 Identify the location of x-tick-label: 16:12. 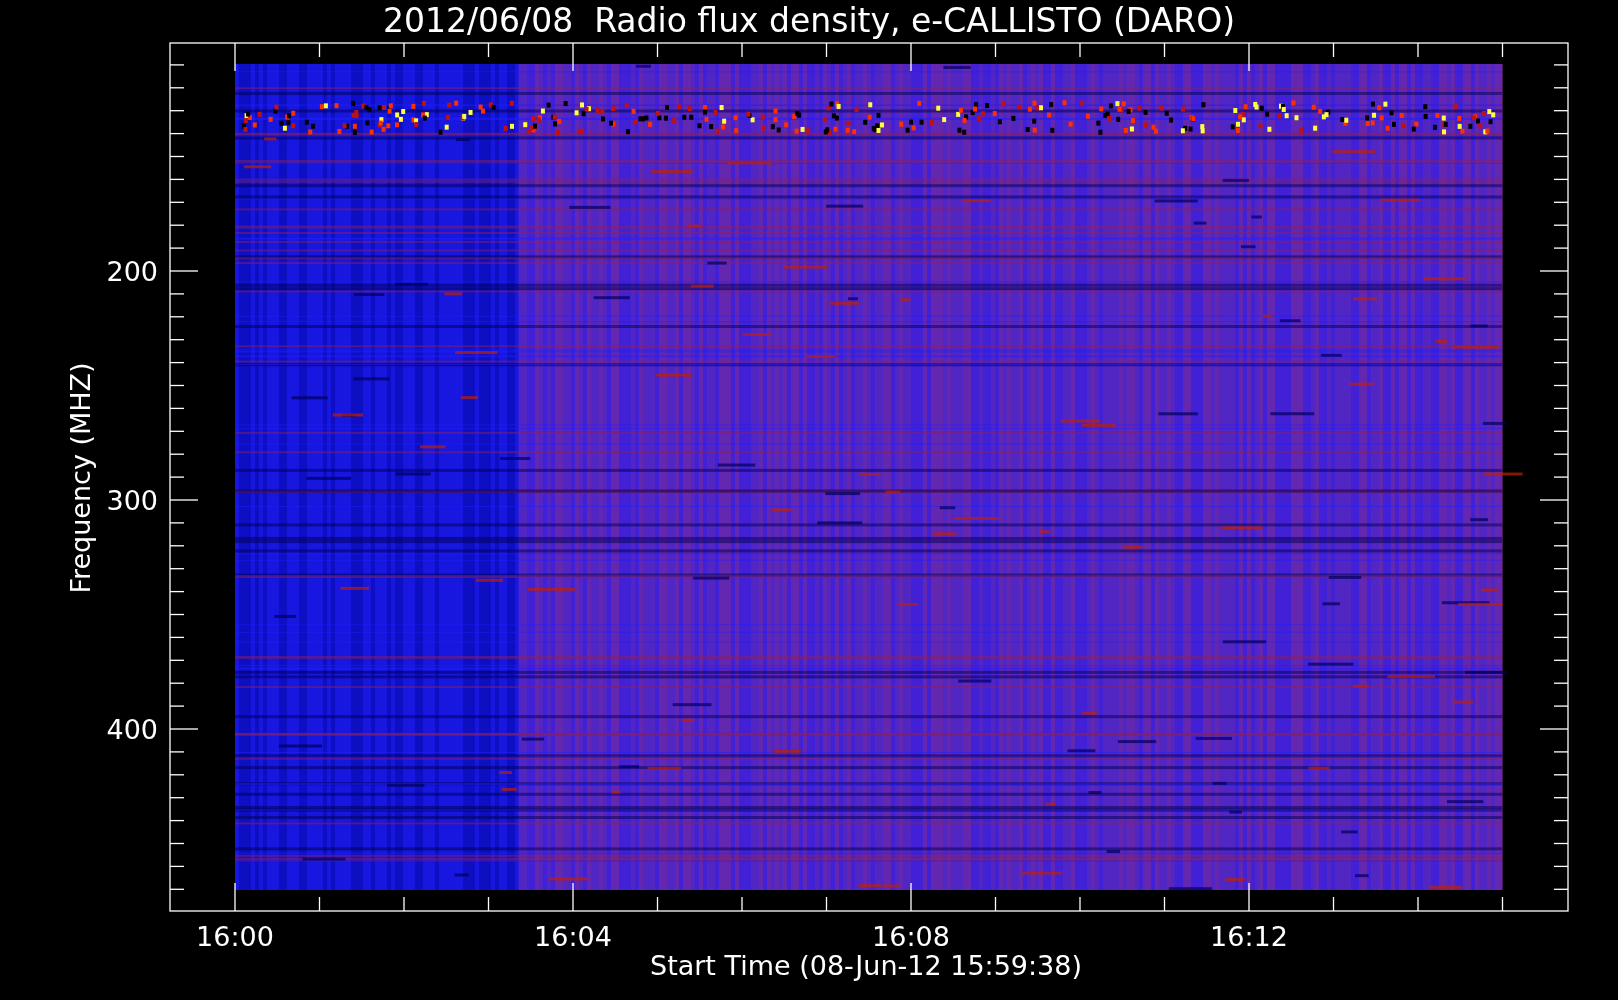
(1249, 936).